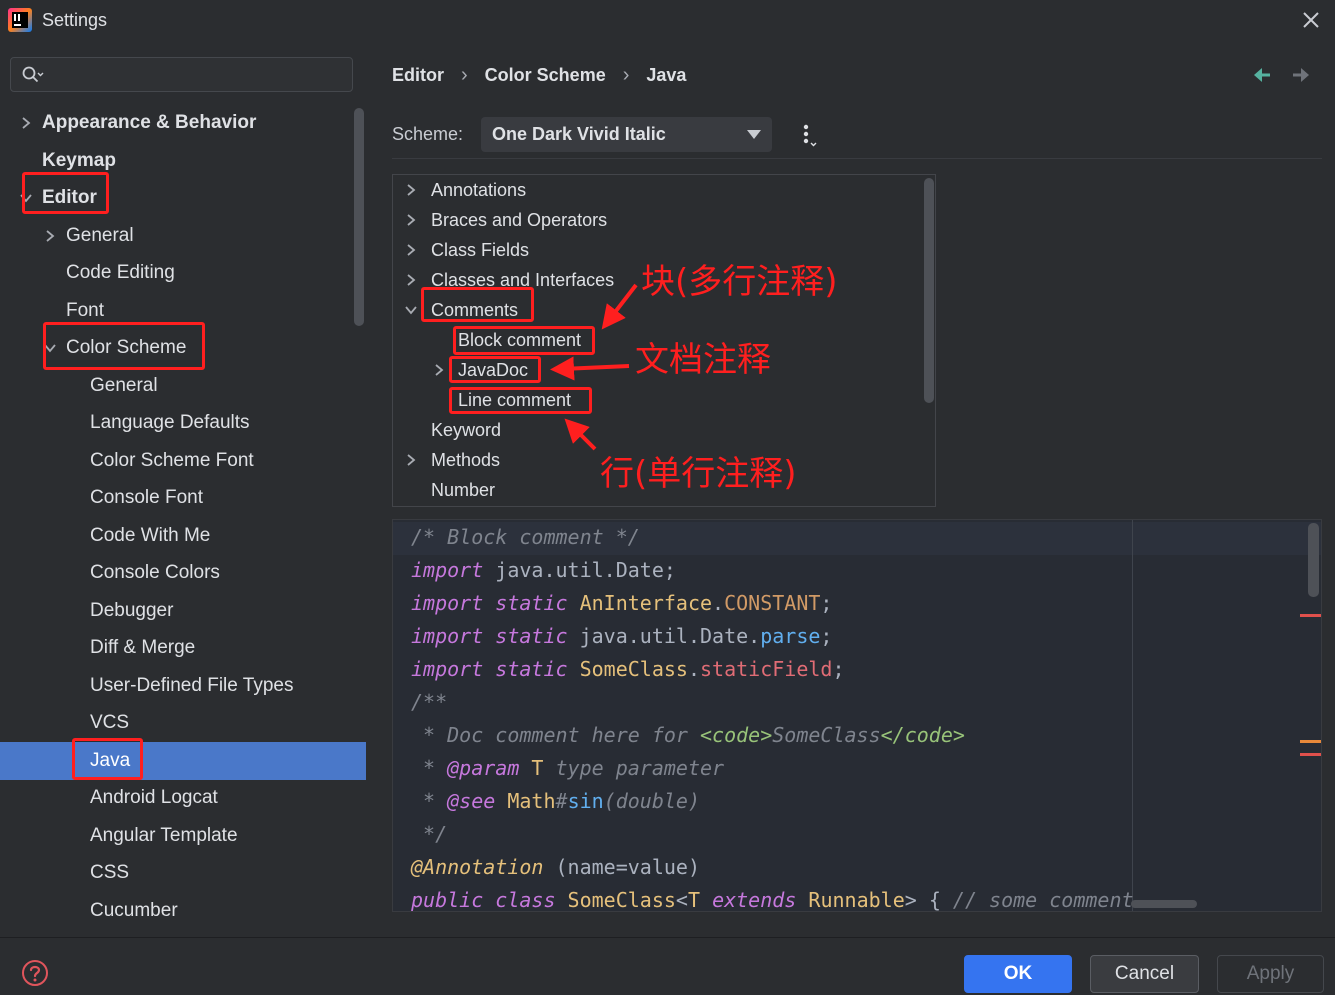  Describe the element at coordinates (147, 497) in the screenshot. I see `sidebar-item-label: Console Font` at that location.